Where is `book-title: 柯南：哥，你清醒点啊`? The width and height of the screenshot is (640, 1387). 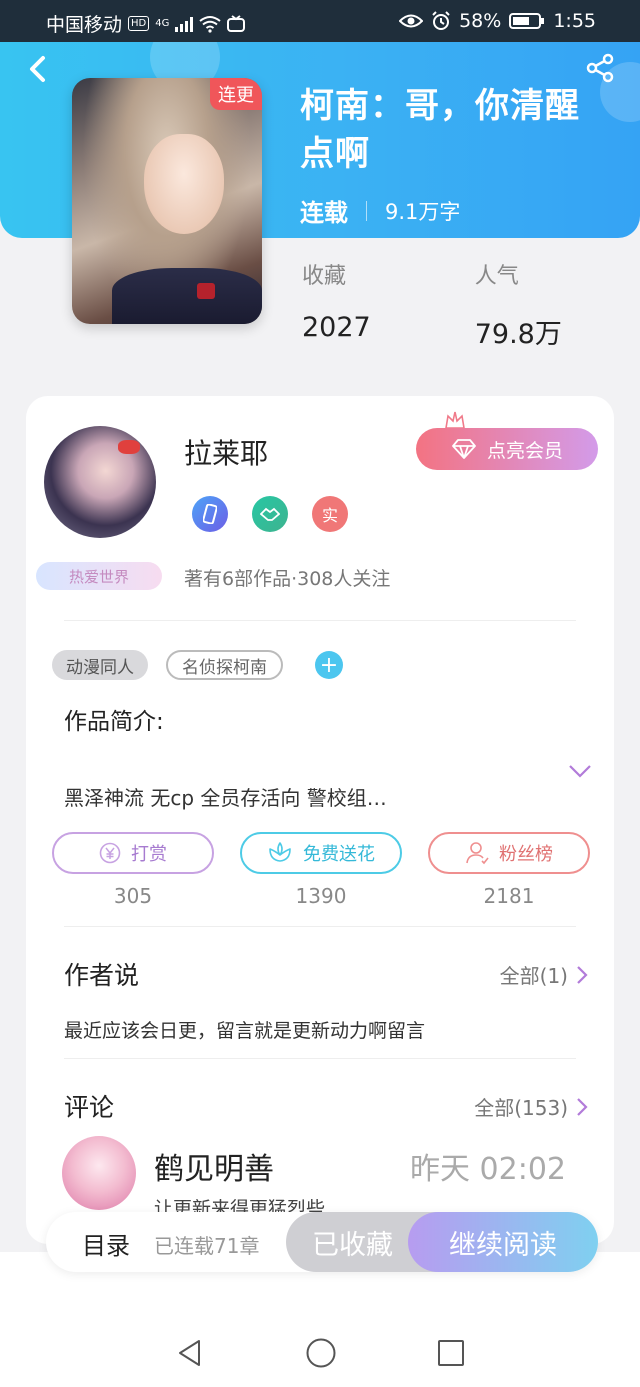 book-title: 柯南：哥，你清醒点啊 is located at coordinates (440, 130).